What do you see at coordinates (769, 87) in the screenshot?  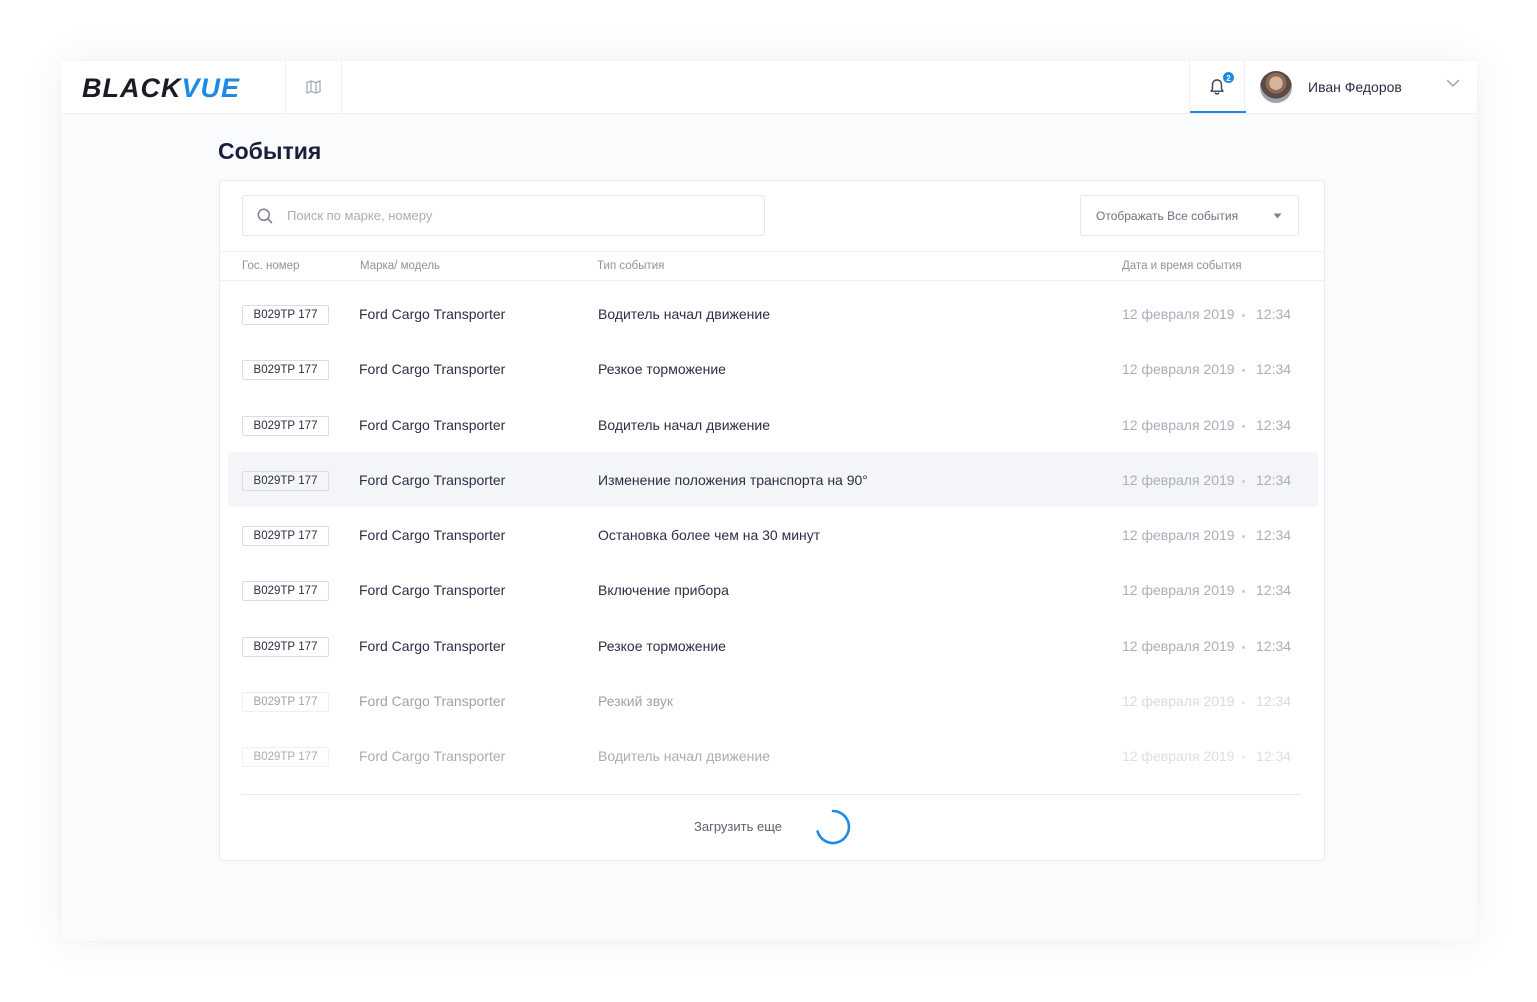 I see `top-navbar: BLACK VUE 2 Иван Федоров` at bounding box center [769, 87].